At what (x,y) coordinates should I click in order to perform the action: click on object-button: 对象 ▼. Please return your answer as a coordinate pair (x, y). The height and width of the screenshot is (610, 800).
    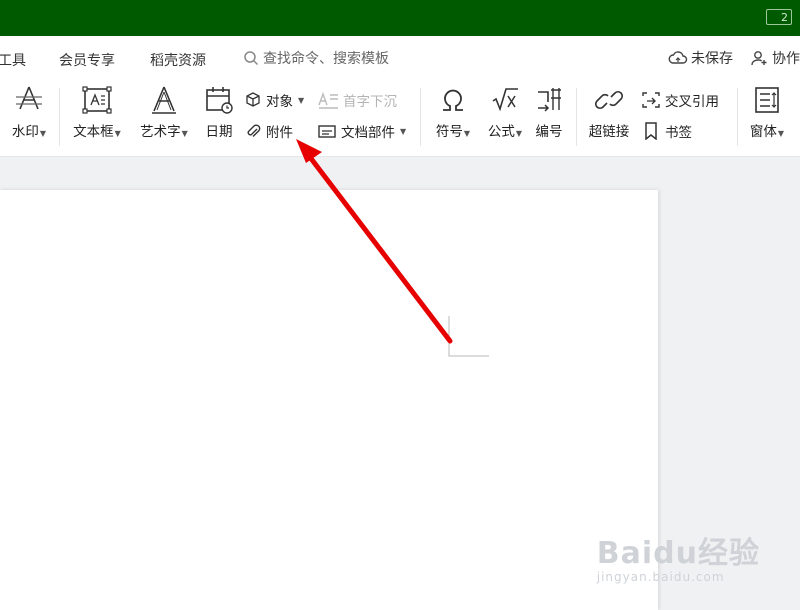
    Looking at the image, I should click on (274, 100).